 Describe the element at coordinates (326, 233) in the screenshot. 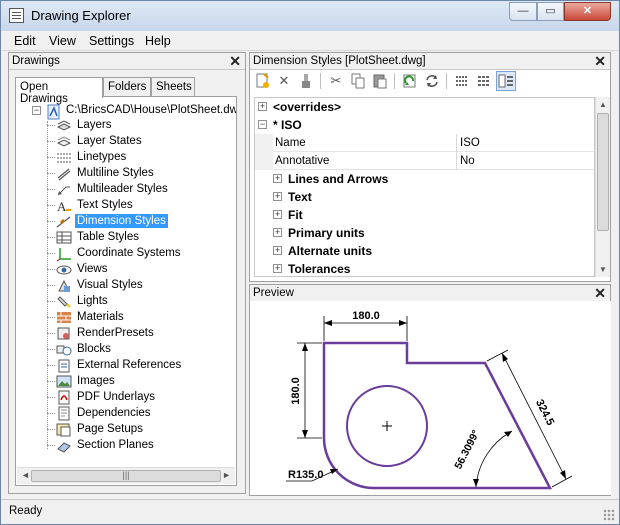

I see `group-label: Primary units` at that location.